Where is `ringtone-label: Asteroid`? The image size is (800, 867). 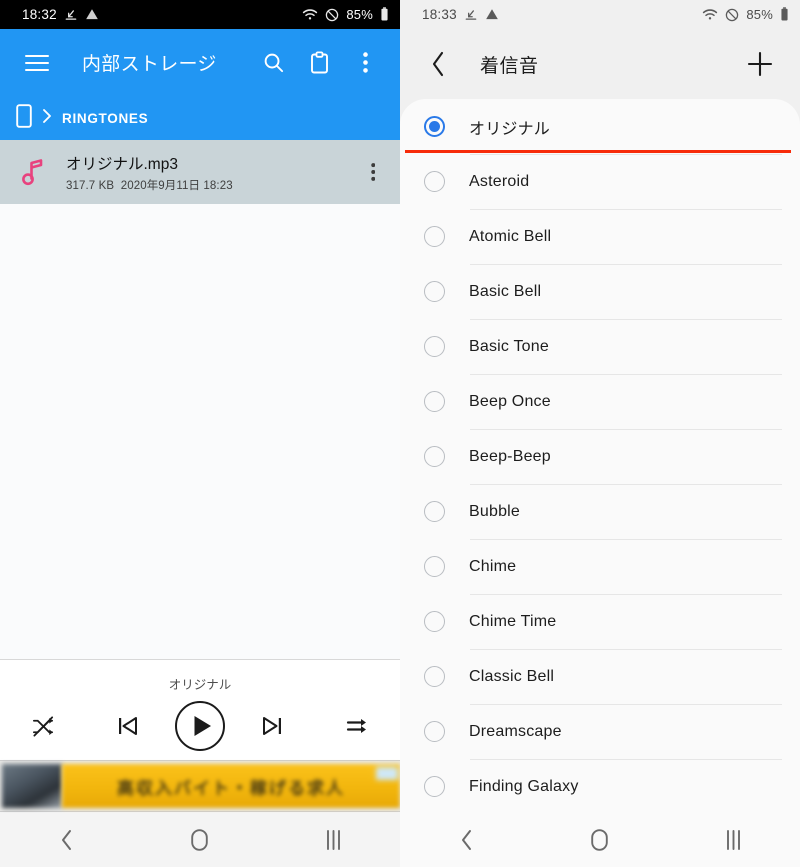 ringtone-label: Asteroid is located at coordinates (499, 181).